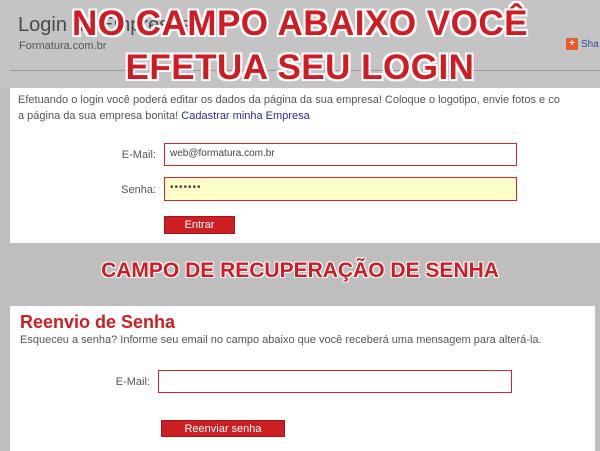 This screenshot has width=600, height=451. Describe the element at coordinates (138, 190) in the screenshot. I see `password-label: Senha:` at that location.